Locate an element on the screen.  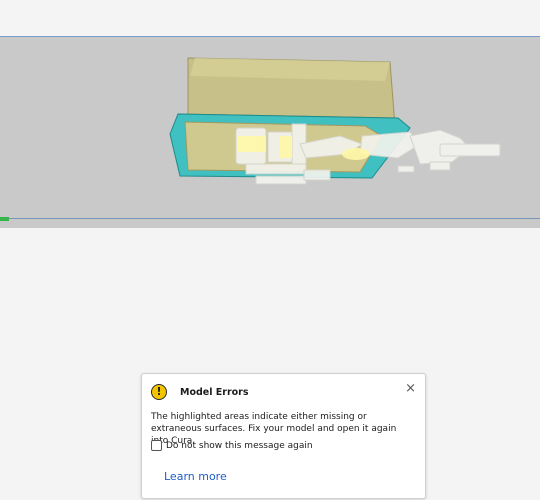
checkbox-label: Do not show this message again is located at coordinates (239, 445).